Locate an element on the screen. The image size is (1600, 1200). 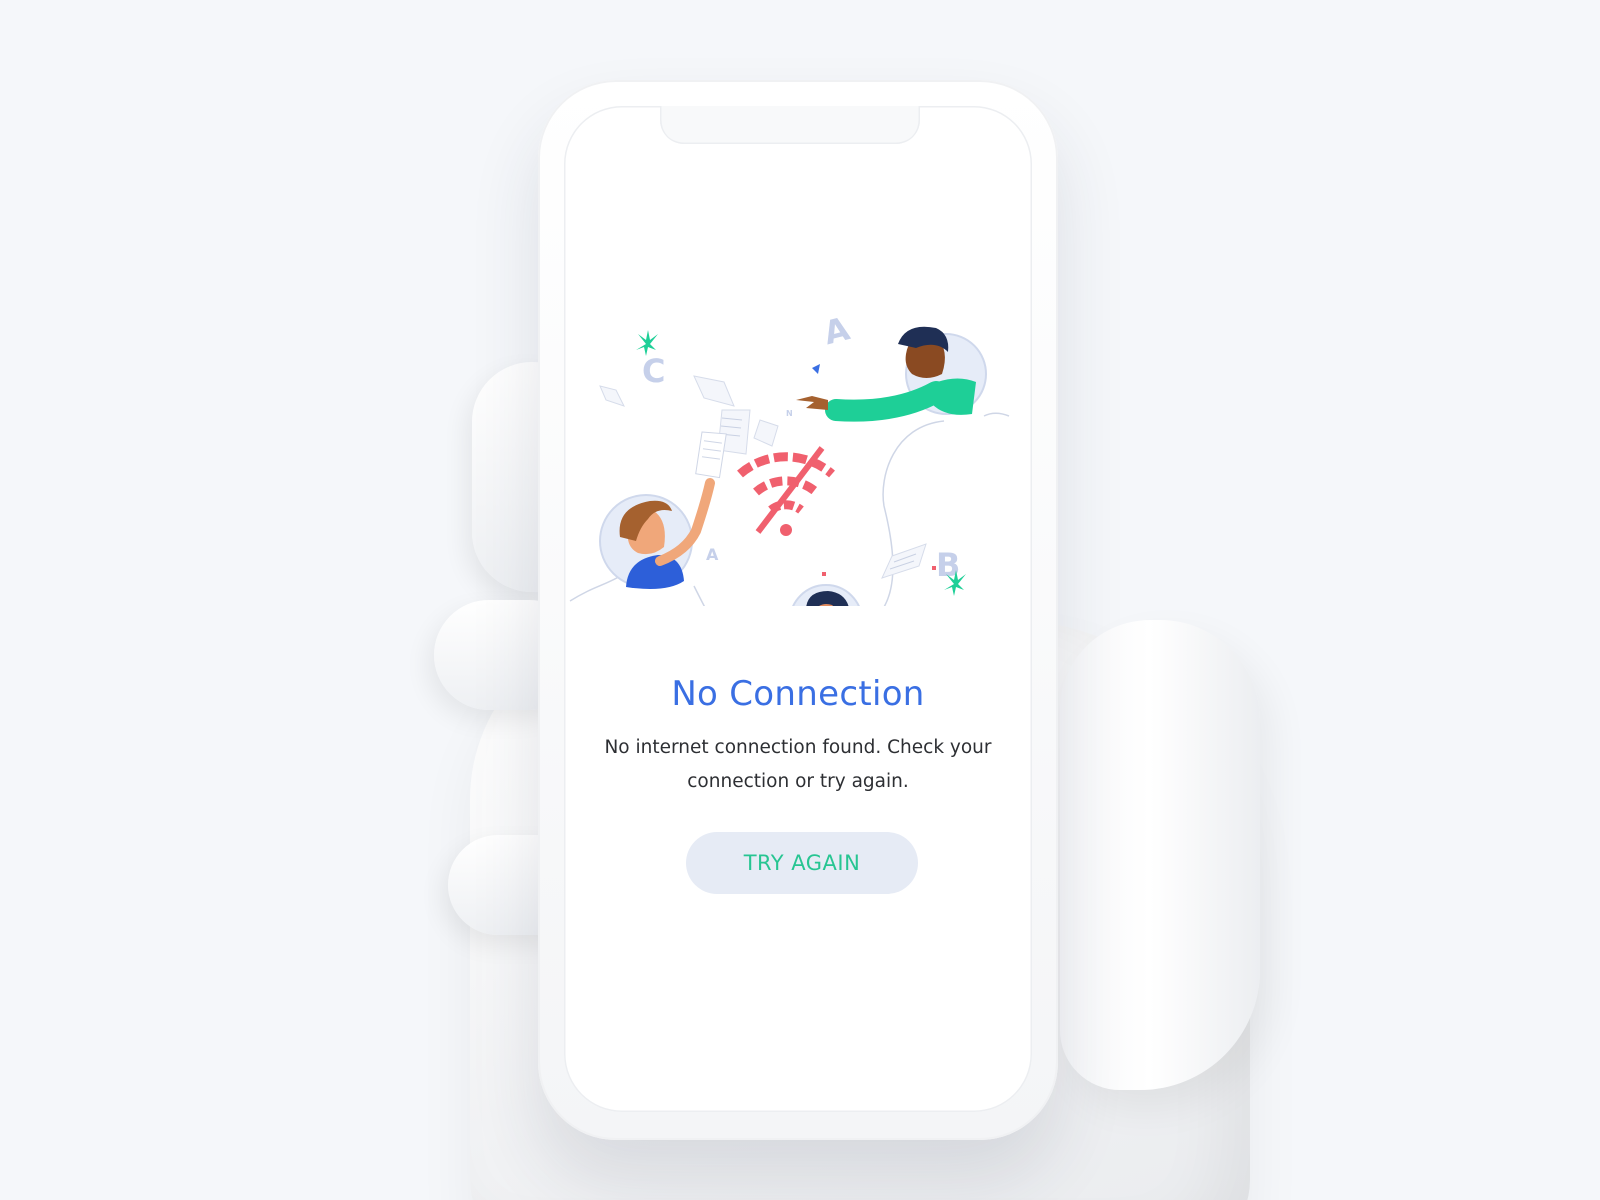
svg-text: C is located at coordinates (653, 371).